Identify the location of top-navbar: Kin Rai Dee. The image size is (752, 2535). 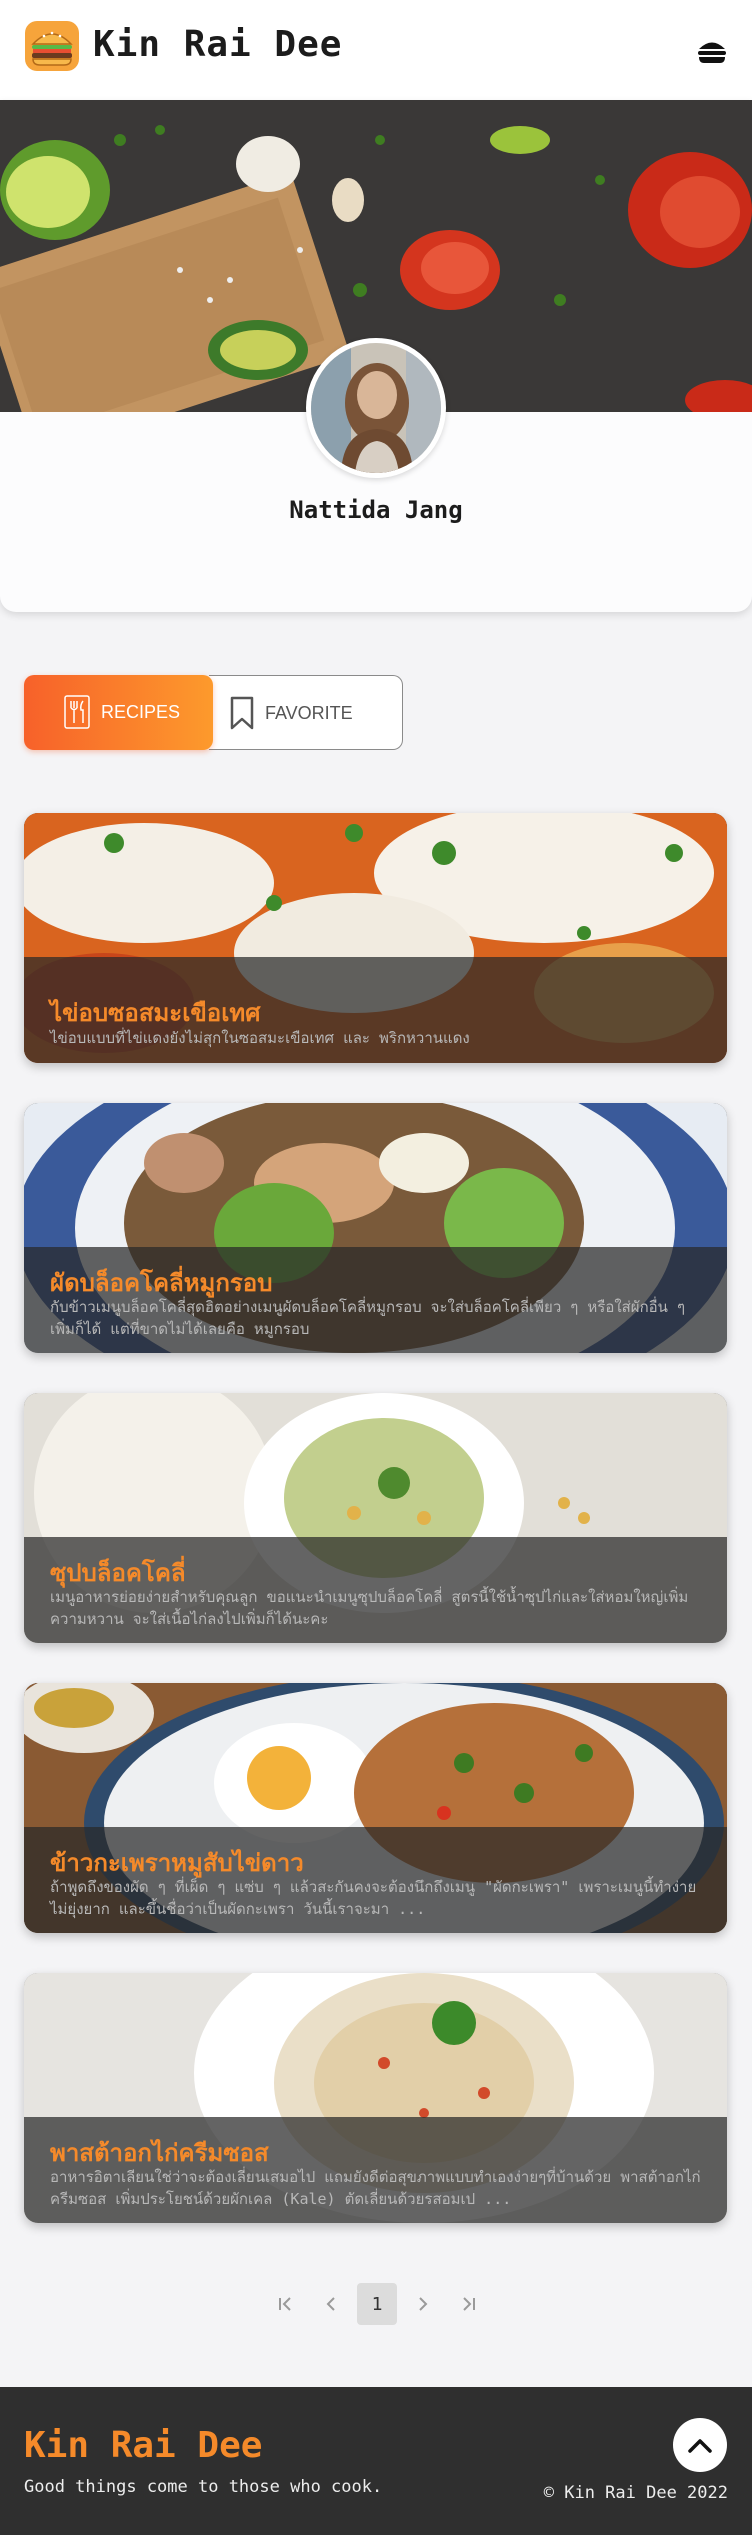
(376, 50).